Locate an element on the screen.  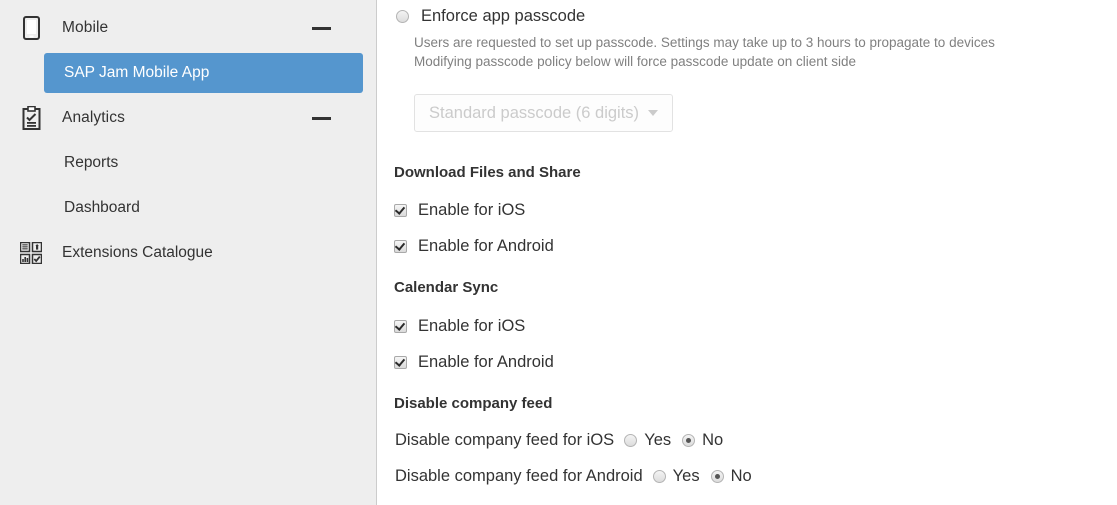
passcode-policy-dropdown: Standard passcode (6 digits) is located at coordinates (544, 113).